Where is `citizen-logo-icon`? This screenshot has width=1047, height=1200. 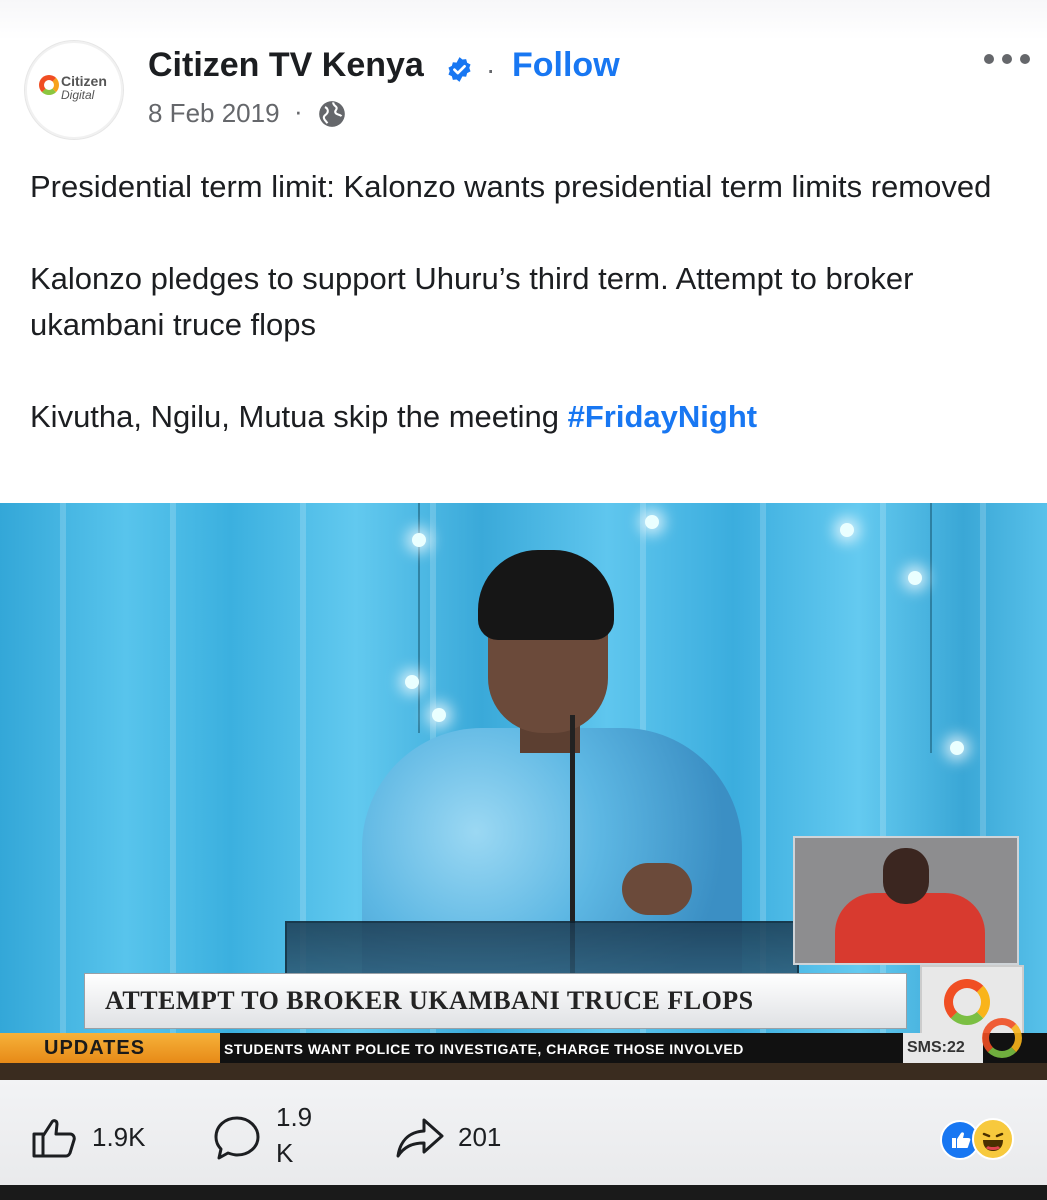 citizen-logo-icon is located at coordinates (967, 1002).